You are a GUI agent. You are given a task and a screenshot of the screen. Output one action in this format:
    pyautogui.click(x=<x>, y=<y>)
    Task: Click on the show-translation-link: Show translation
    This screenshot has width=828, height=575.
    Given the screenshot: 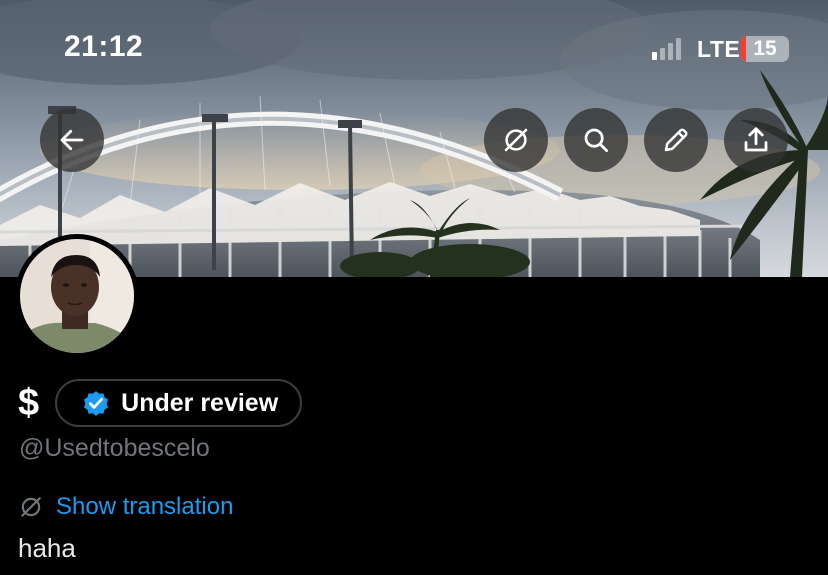 What is the action you would take?
    pyautogui.click(x=144, y=507)
    